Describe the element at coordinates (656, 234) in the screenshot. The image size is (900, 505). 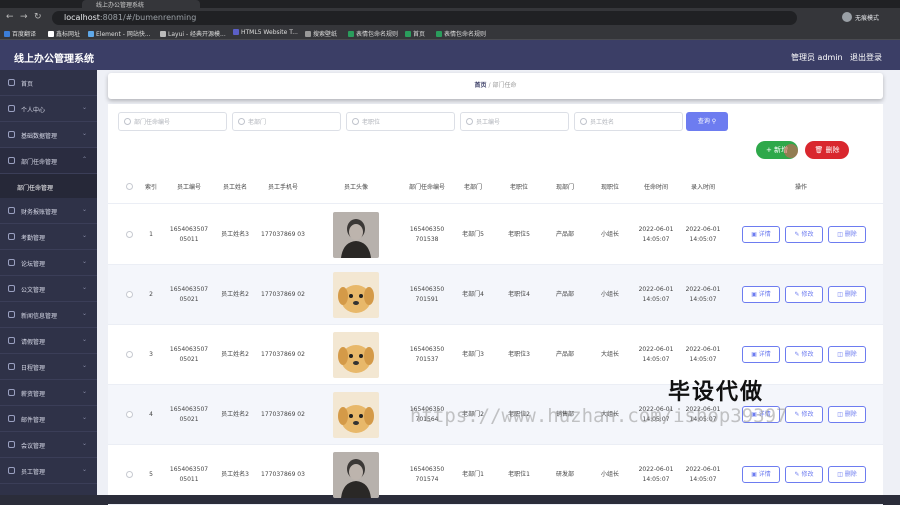
I see `table-cell-appoint-time: 2022-06-01 14:05:07` at that location.